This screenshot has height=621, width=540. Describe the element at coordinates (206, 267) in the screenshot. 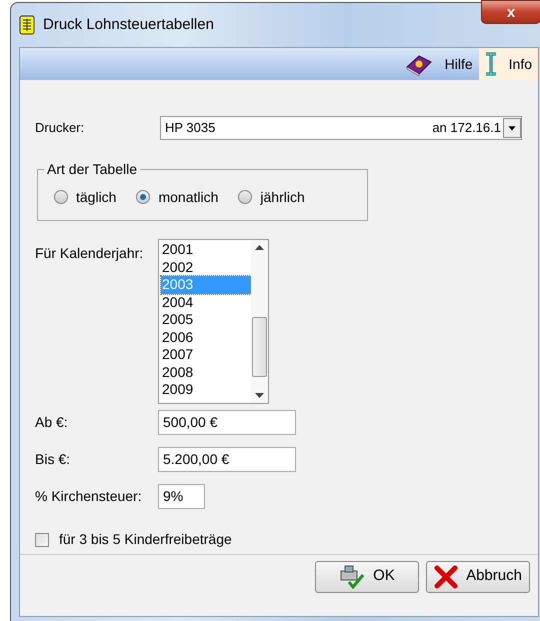

I see `year-item: 2002` at that location.